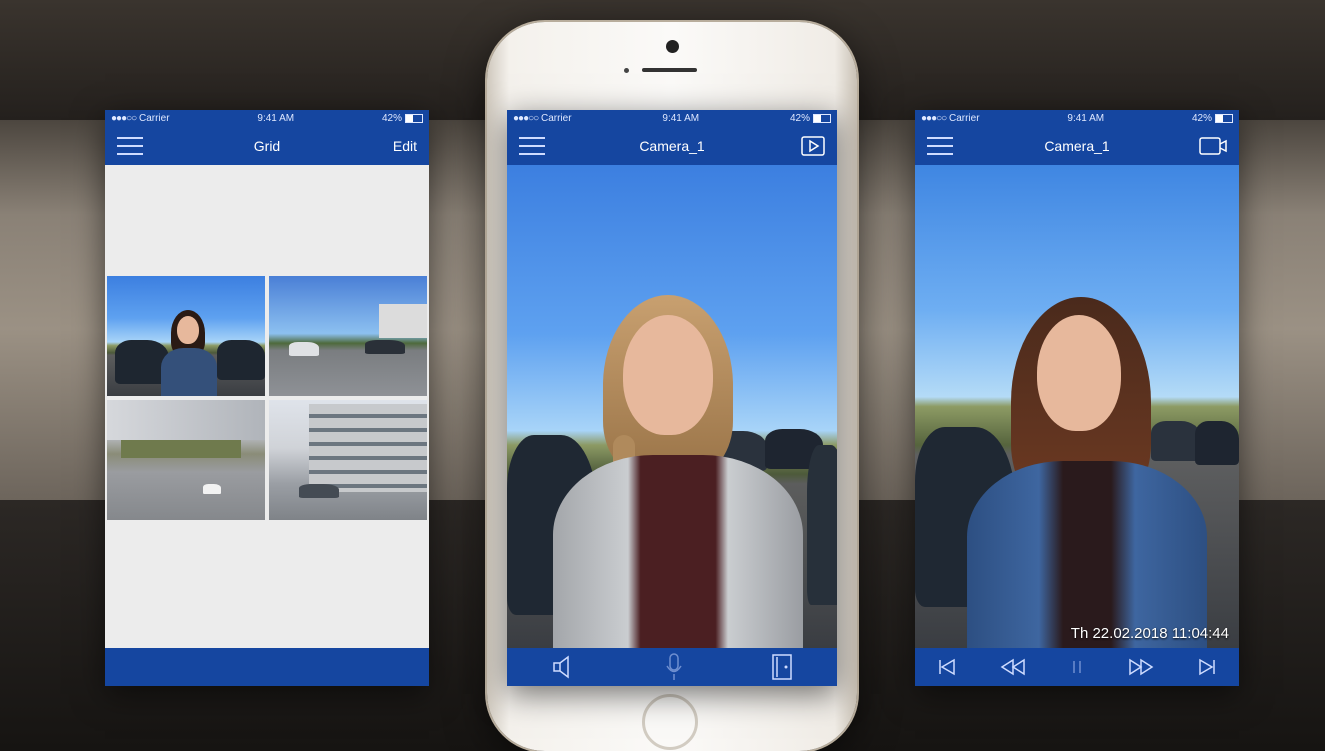 Image resolution: width=1325 pixels, height=751 pixels. What do you see at coordinates (782, 667) in the screenshot?
I see `door-icon` at bounding box center [782, 667].